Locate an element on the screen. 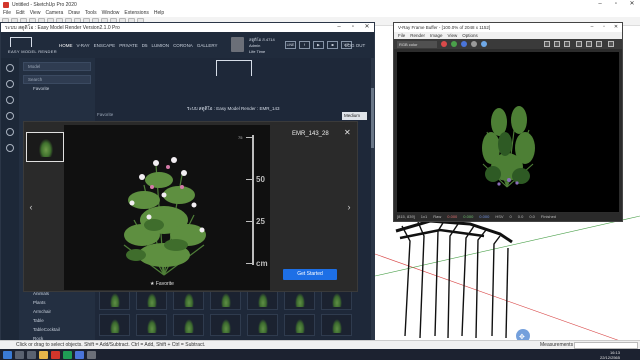  alpha-channel-icon is located at coordinates (474, 44).